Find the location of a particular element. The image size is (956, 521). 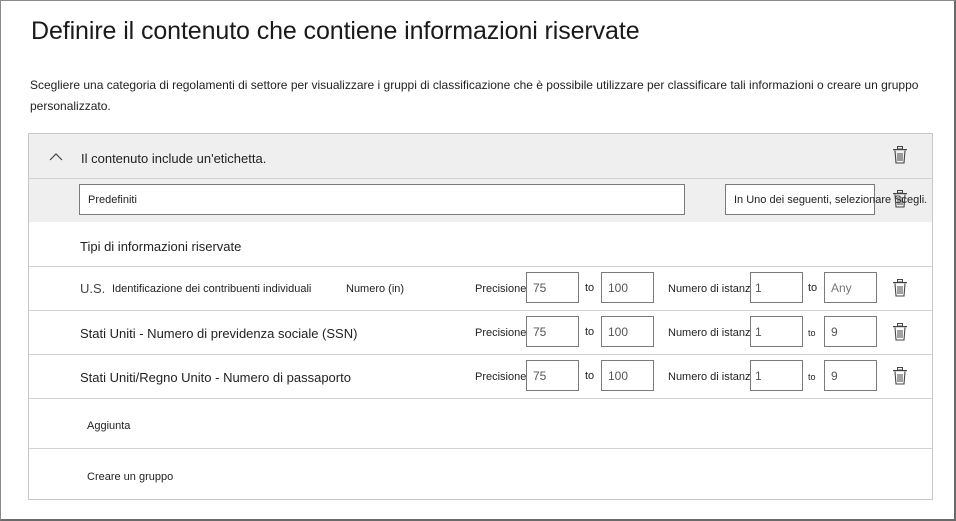

row-suffix: Numero (in) is located at coordinates (375, 289).